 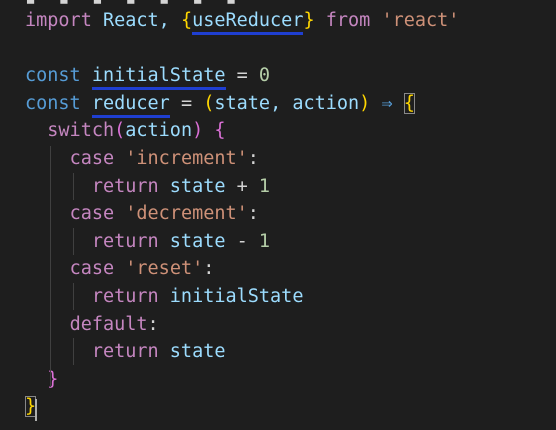 I want to click on code-line: const reducer = (state, action) ⇒ {, so click(x=220, y=104).